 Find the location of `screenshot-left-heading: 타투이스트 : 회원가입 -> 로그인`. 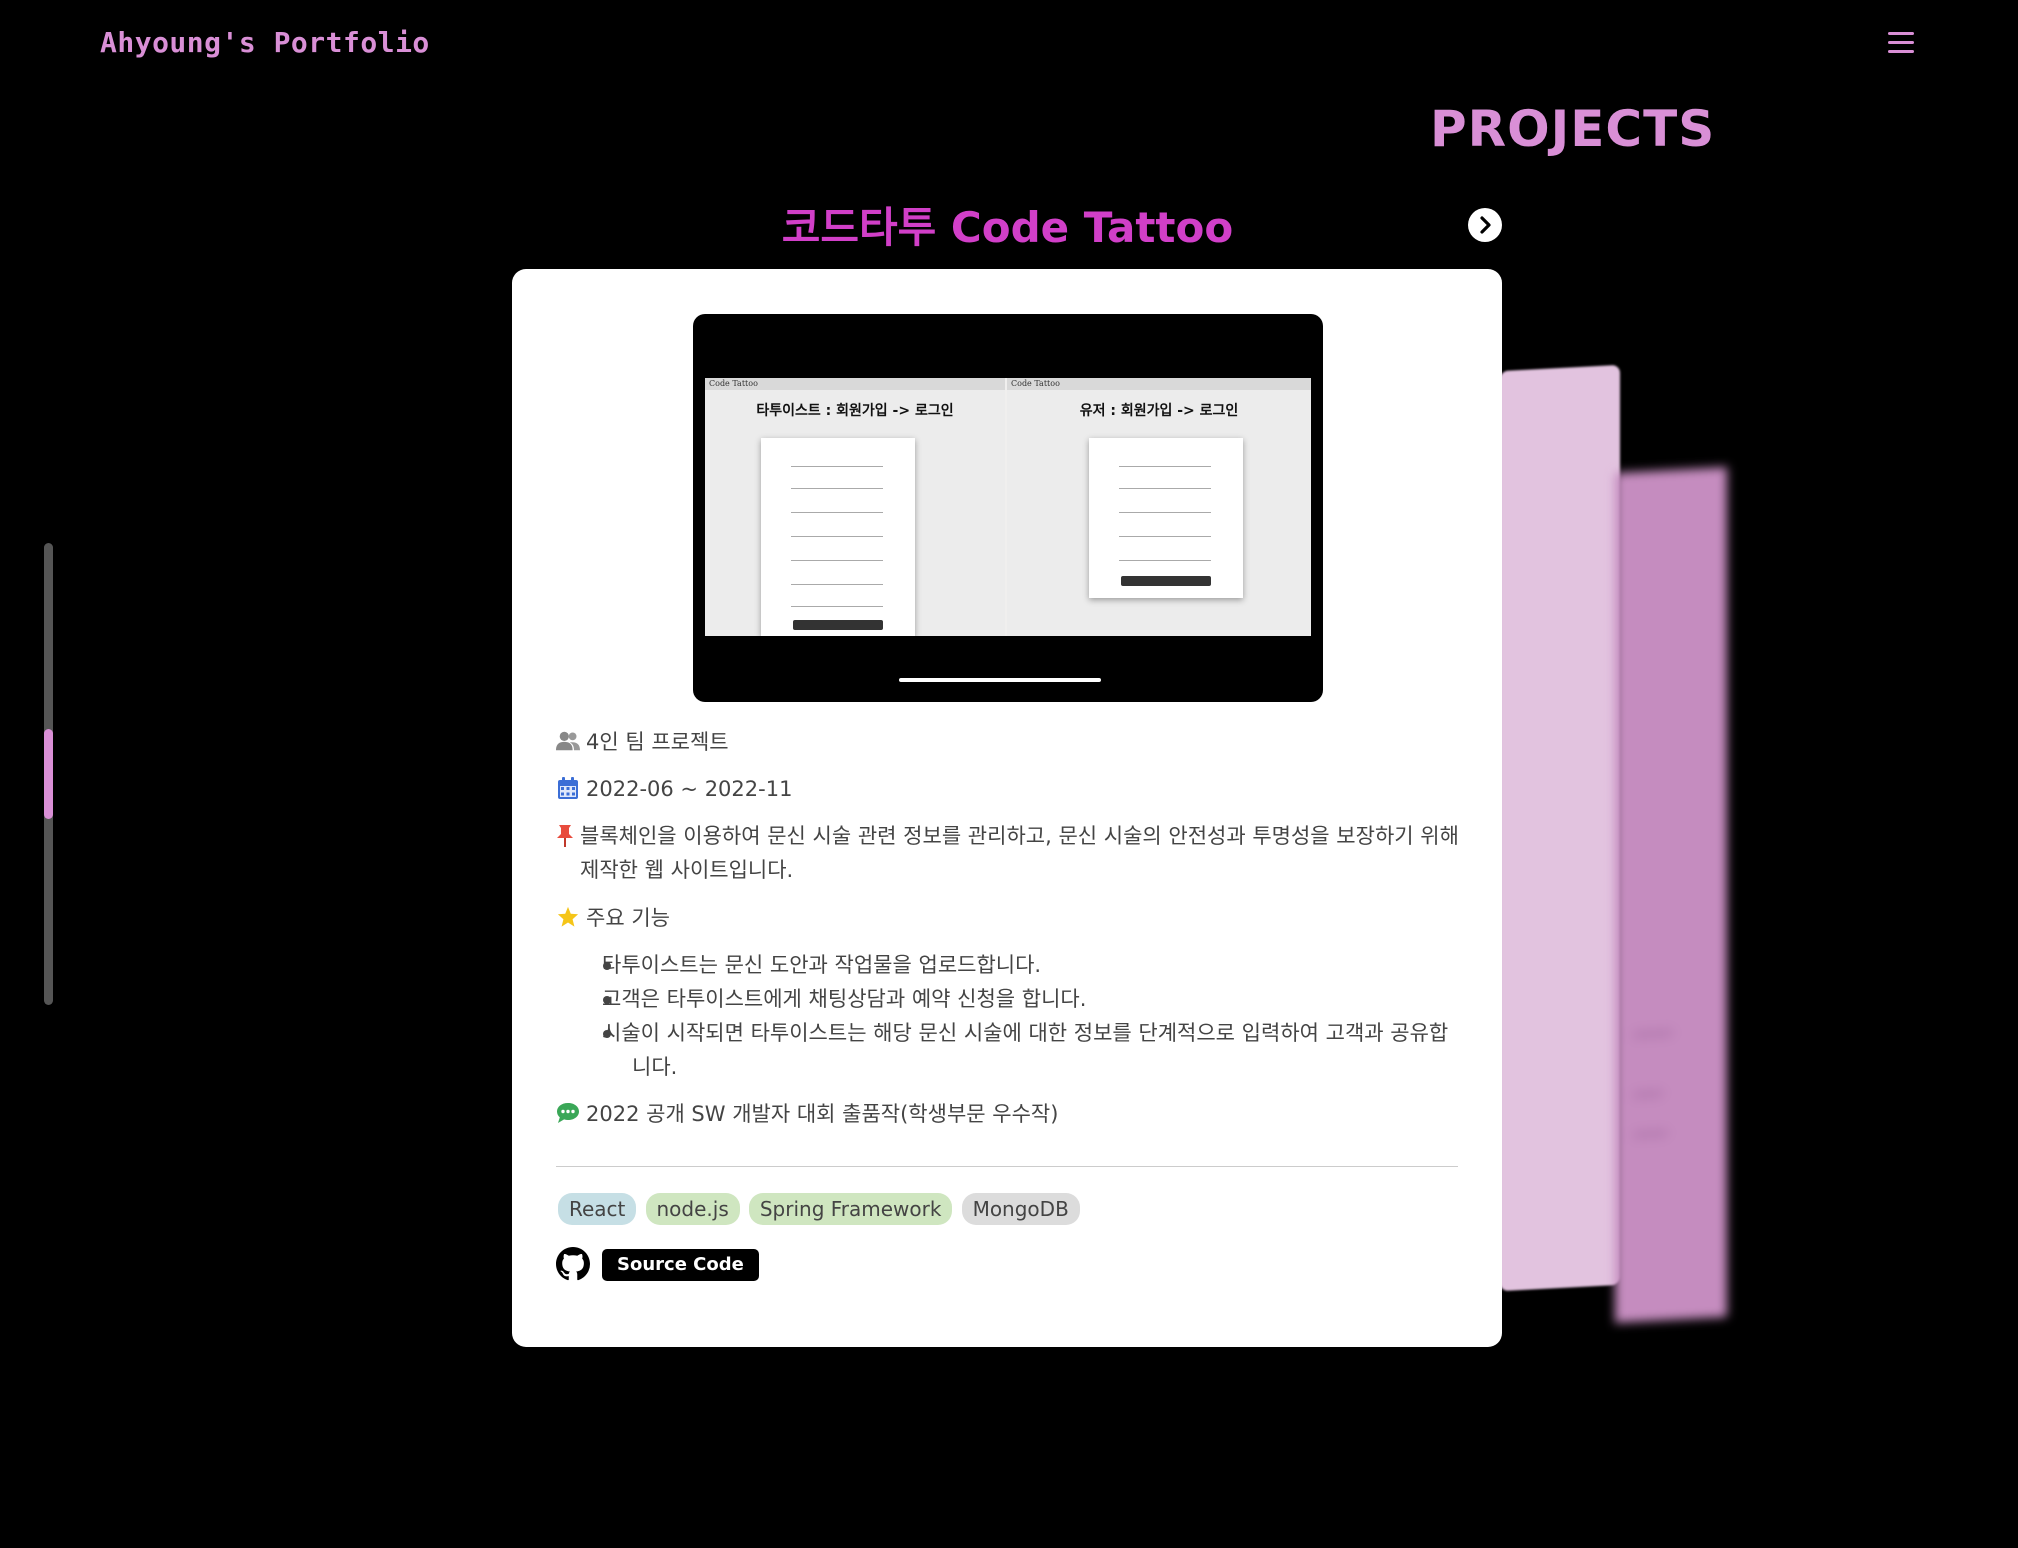

screenshot-left-heading: 타투이스트 : 회원가입 -> 로그인 is located at coordinates (855, 411).